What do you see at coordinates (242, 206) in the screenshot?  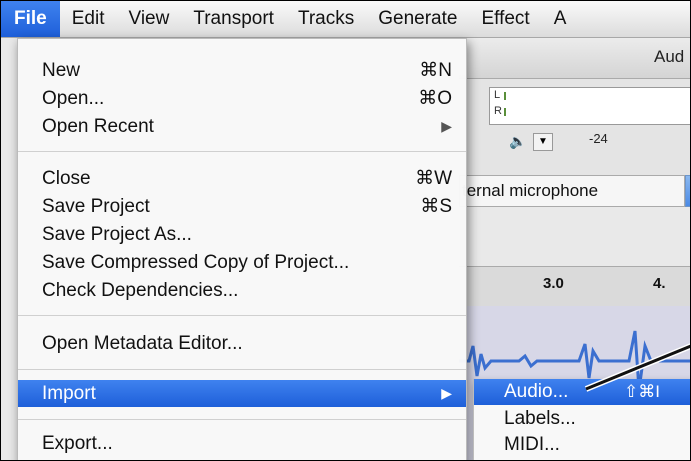 I see `menu-item-save-project: Save Project ⌘S` at bounding box center [242, 206].